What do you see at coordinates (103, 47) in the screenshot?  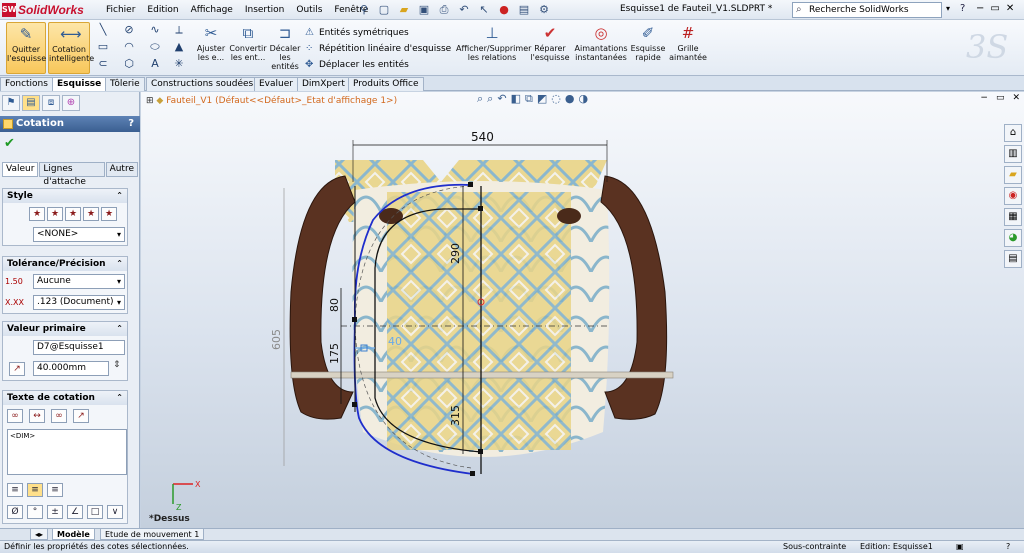 I see `rectangle-icon: ▭` at bounding box center [103, 47].